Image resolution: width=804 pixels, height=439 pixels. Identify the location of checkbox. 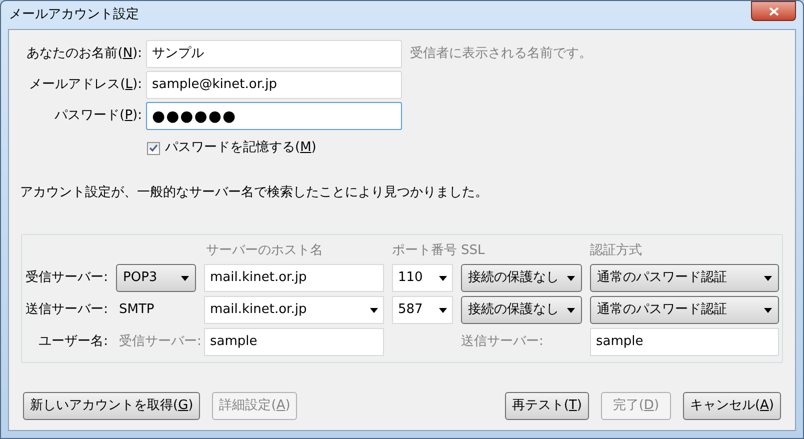
(153, 148).